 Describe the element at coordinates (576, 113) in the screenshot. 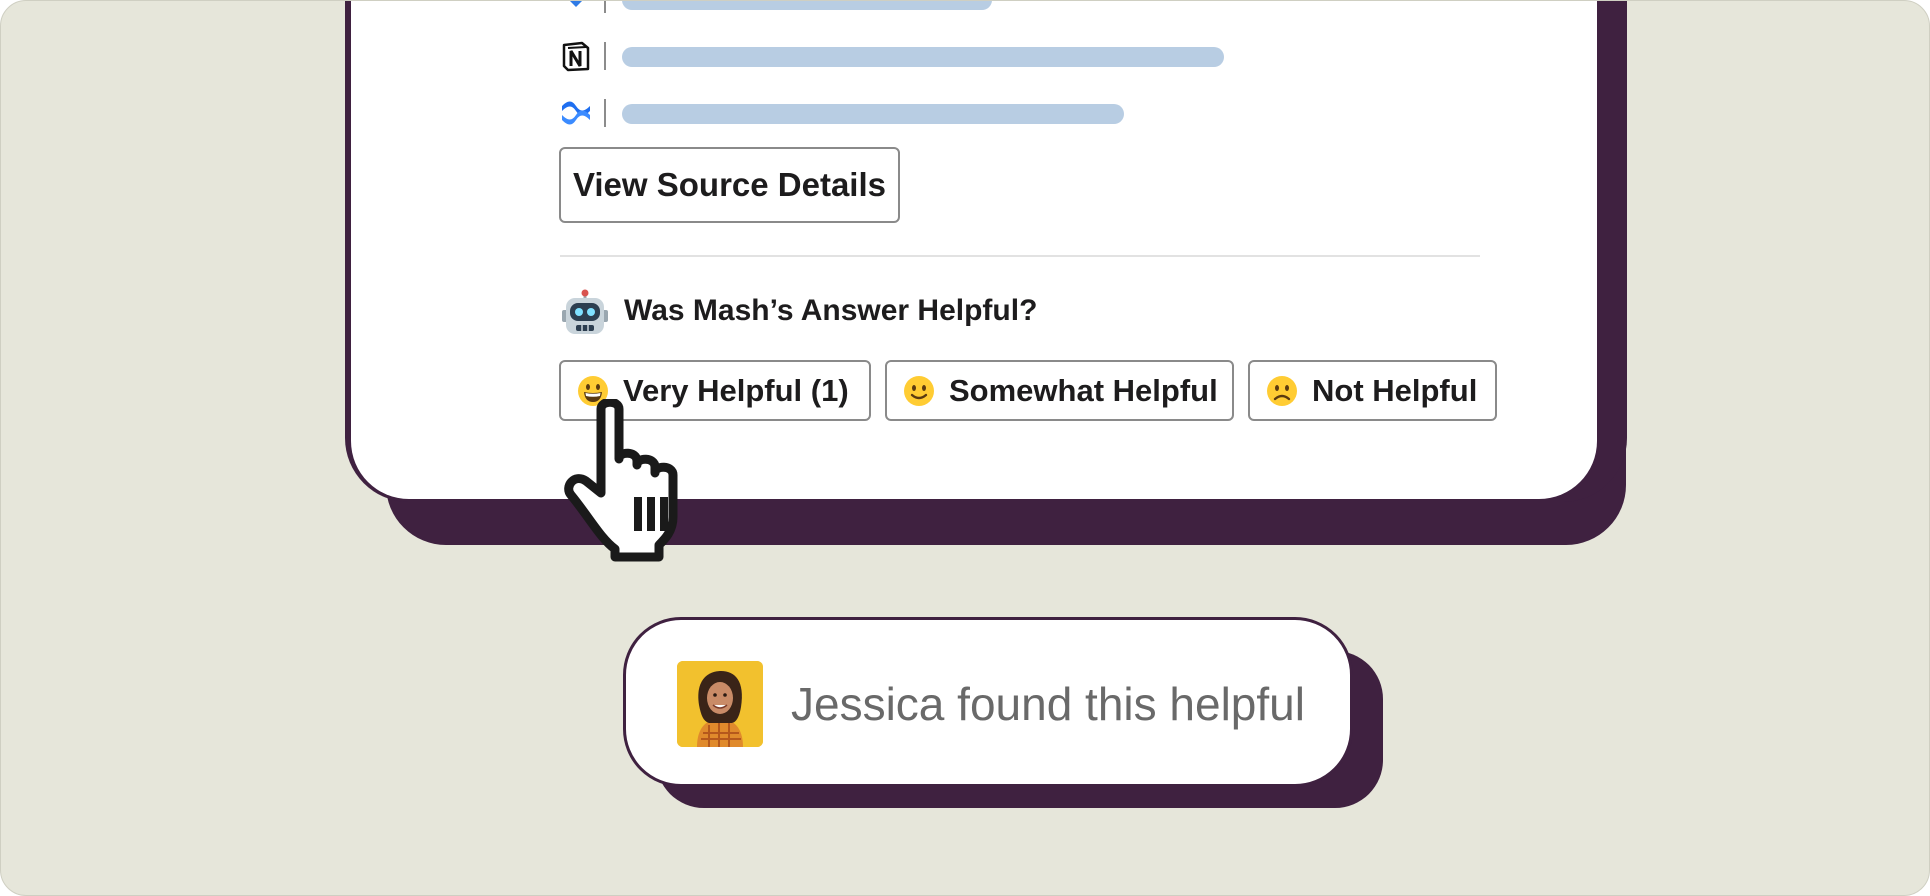

I see `confluence-icon` at that location.